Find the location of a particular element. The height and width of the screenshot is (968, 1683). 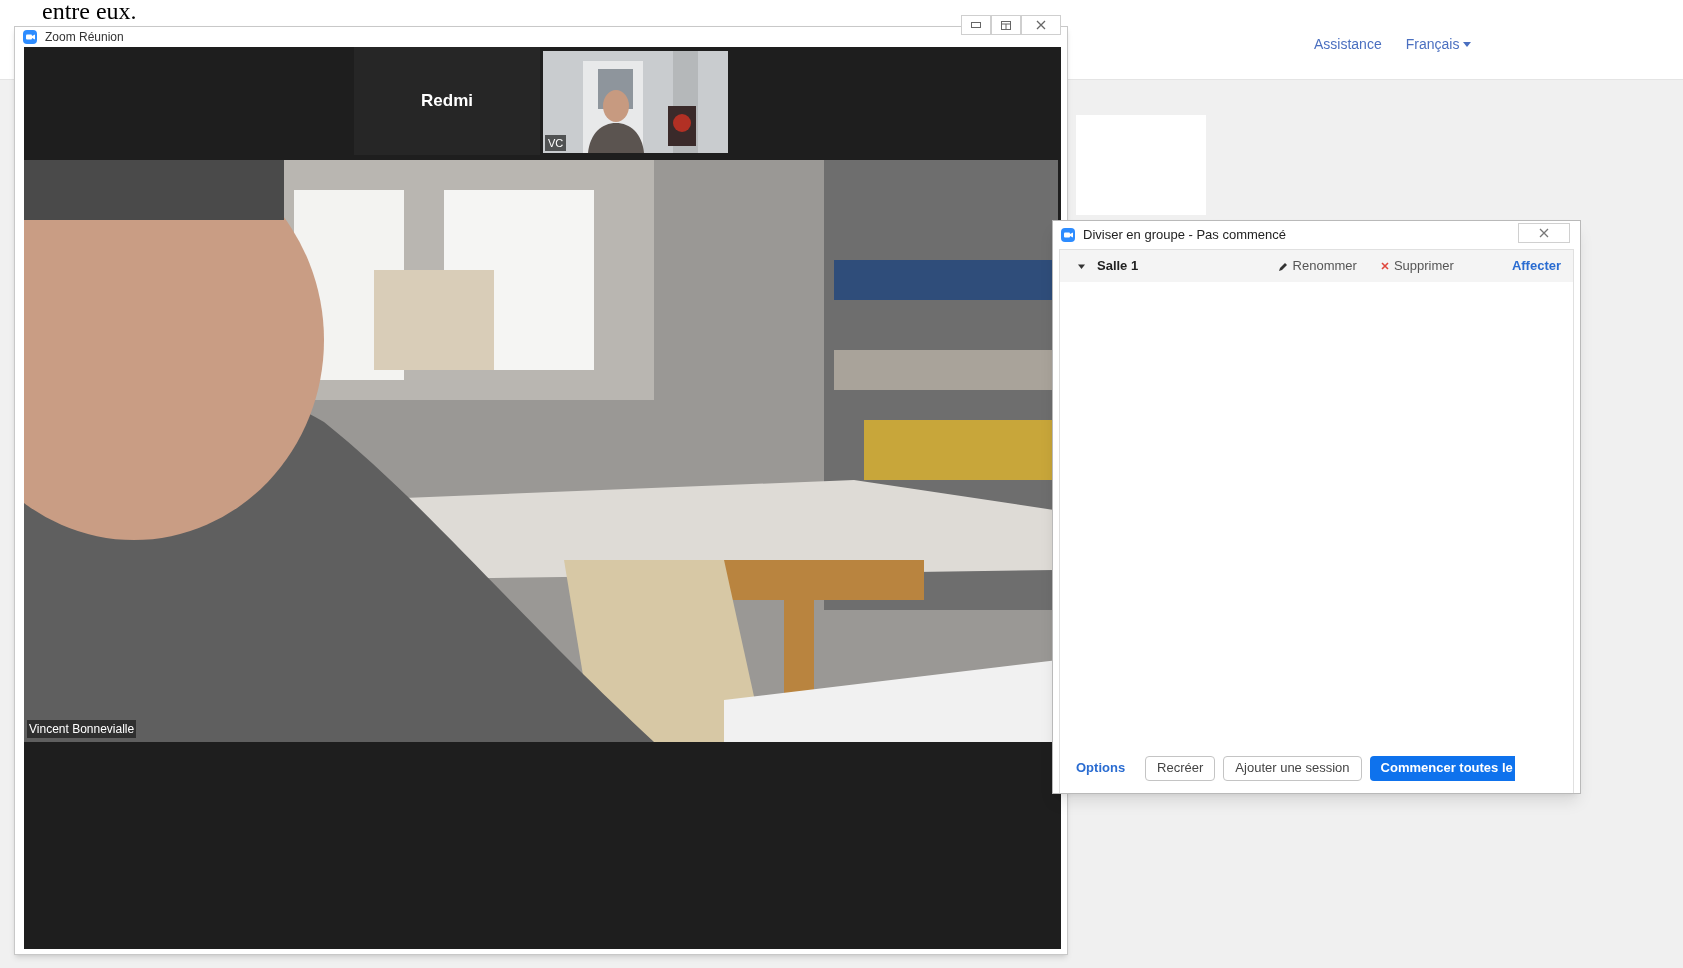

window-title: Zoom Réunion is located at coordinates (84, 37).